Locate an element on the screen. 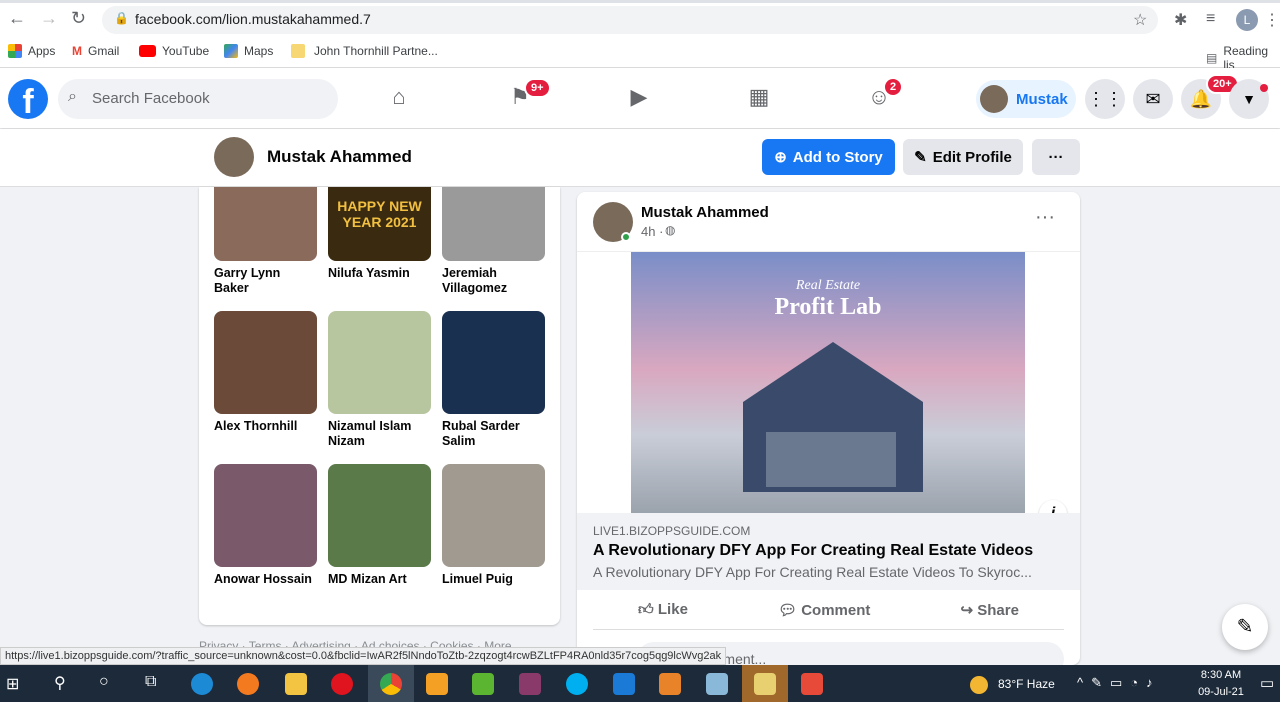 The width and height of the screenshot is (1280, 702). friend-tile: Limuel Puig is located at coordinates (493, 525).